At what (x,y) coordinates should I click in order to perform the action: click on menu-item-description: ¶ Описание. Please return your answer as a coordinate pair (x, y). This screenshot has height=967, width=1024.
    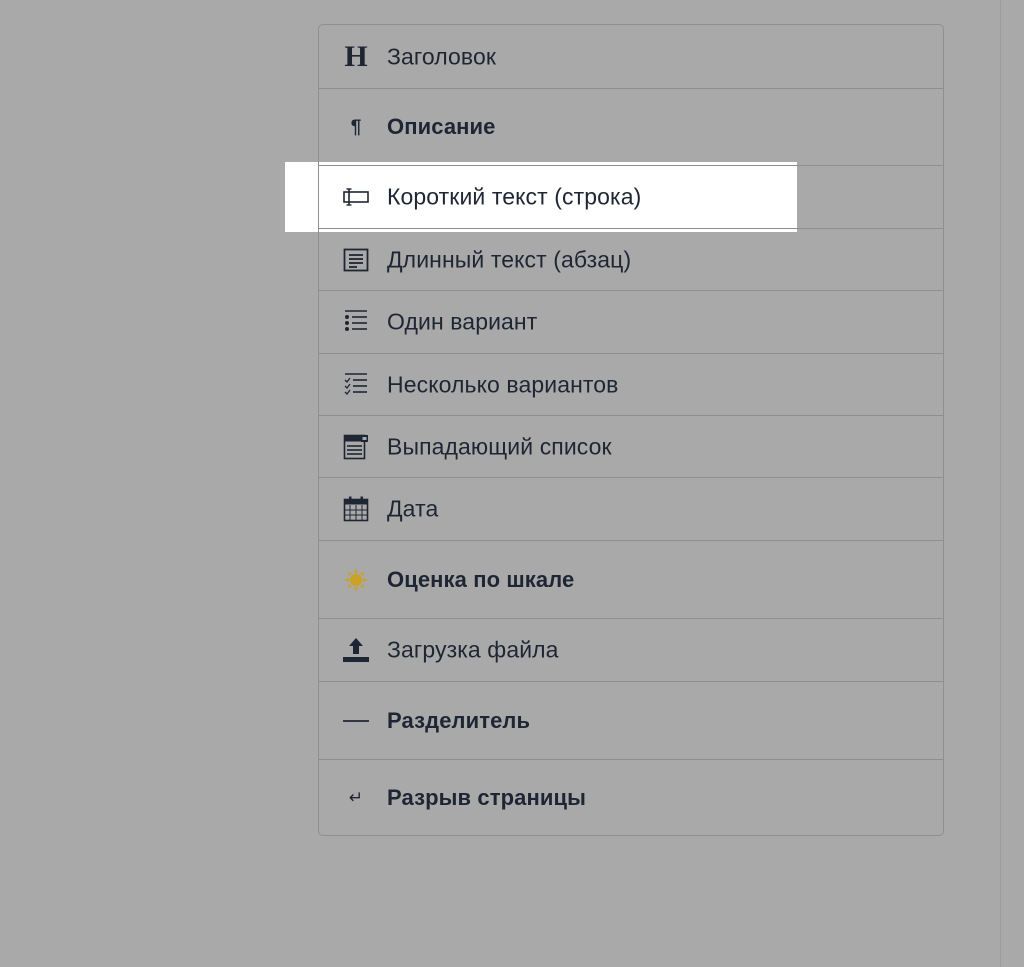
    Looking at the image, I should click on (631, 127).